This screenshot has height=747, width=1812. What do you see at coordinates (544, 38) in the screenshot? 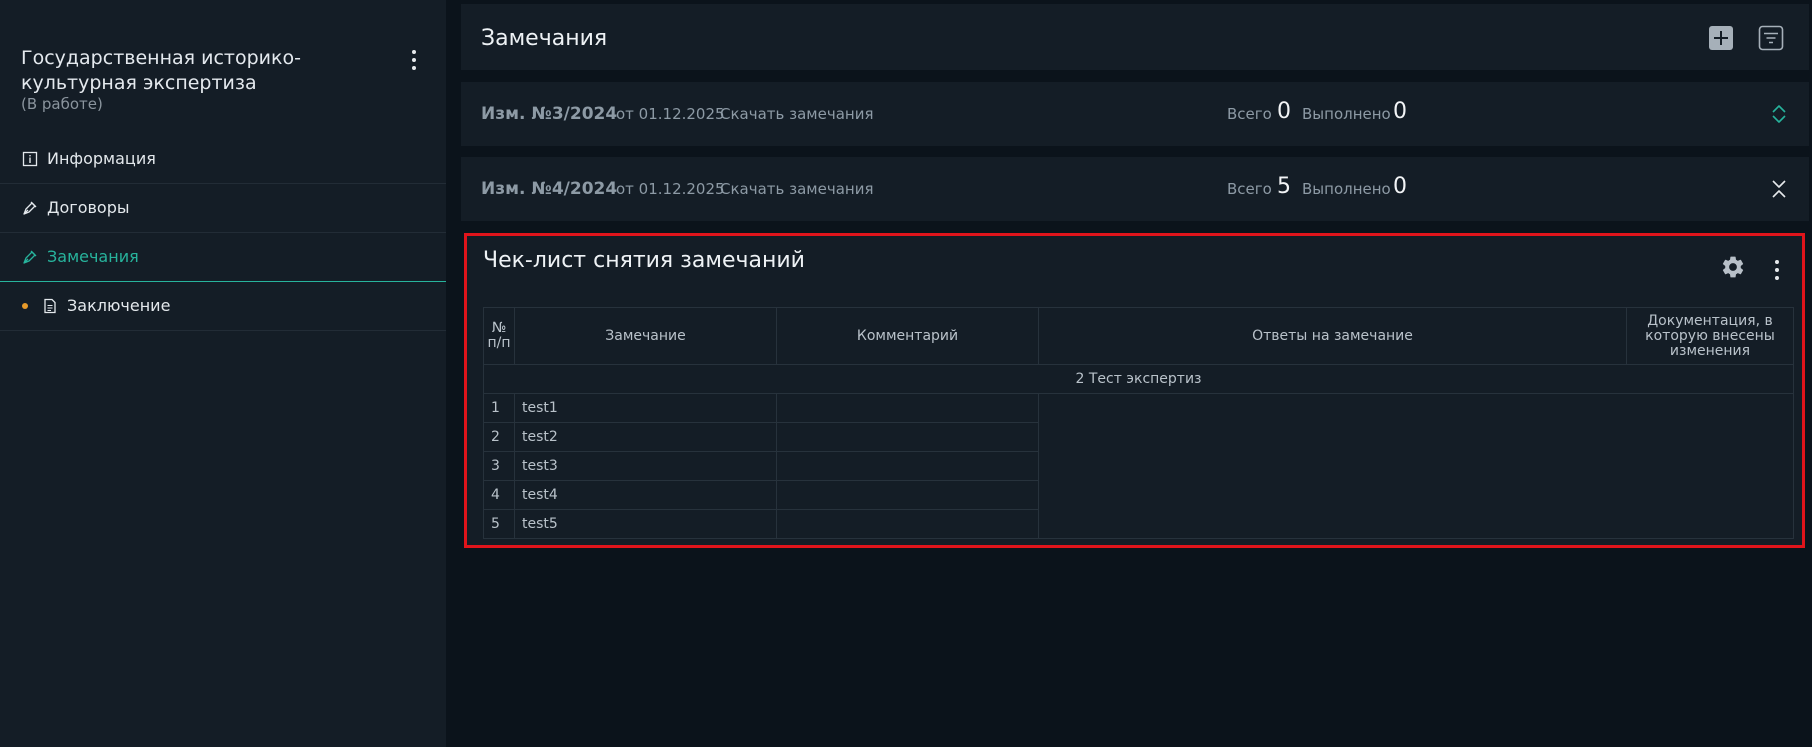
I see `page-title: Замечания` at bounding box center [544, 38].